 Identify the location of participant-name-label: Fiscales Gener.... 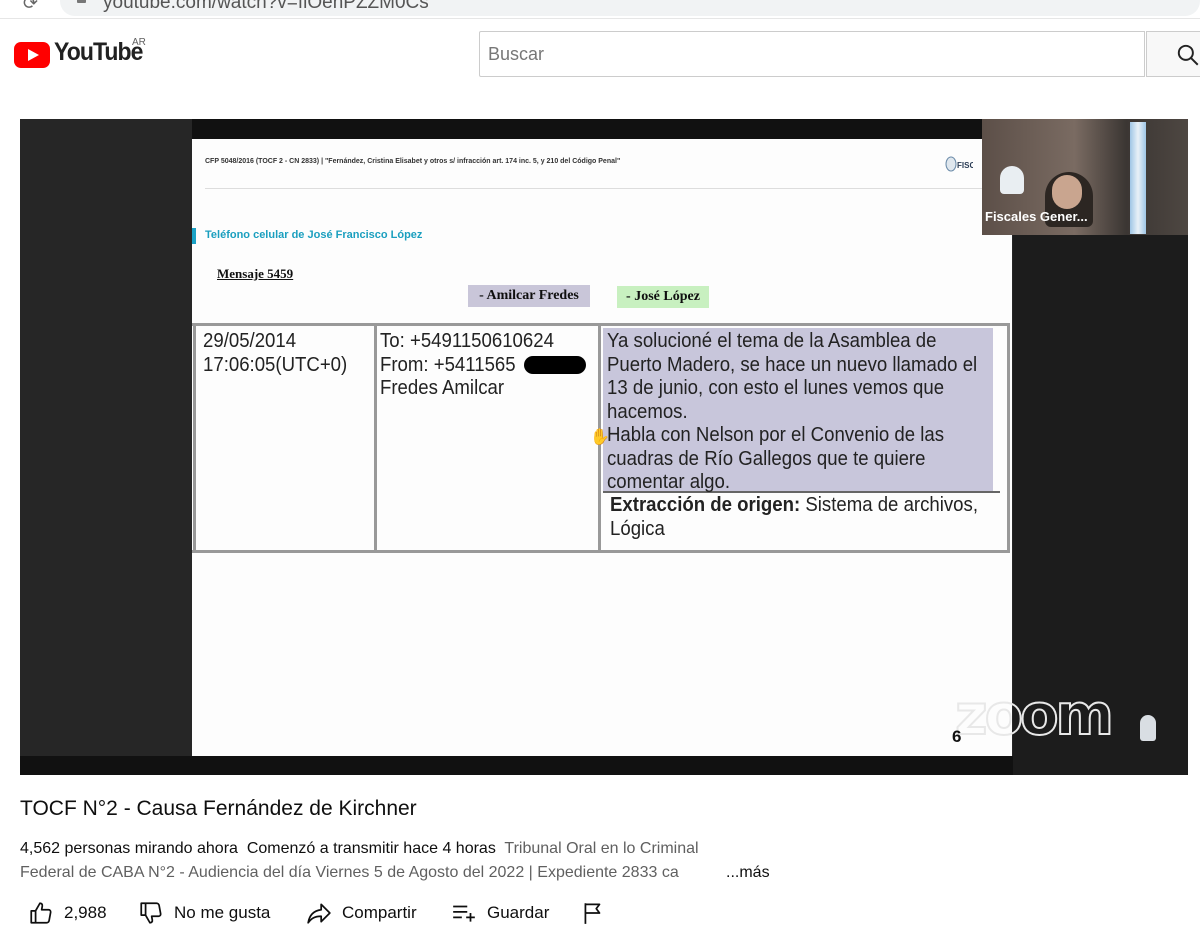
(1036, 216).